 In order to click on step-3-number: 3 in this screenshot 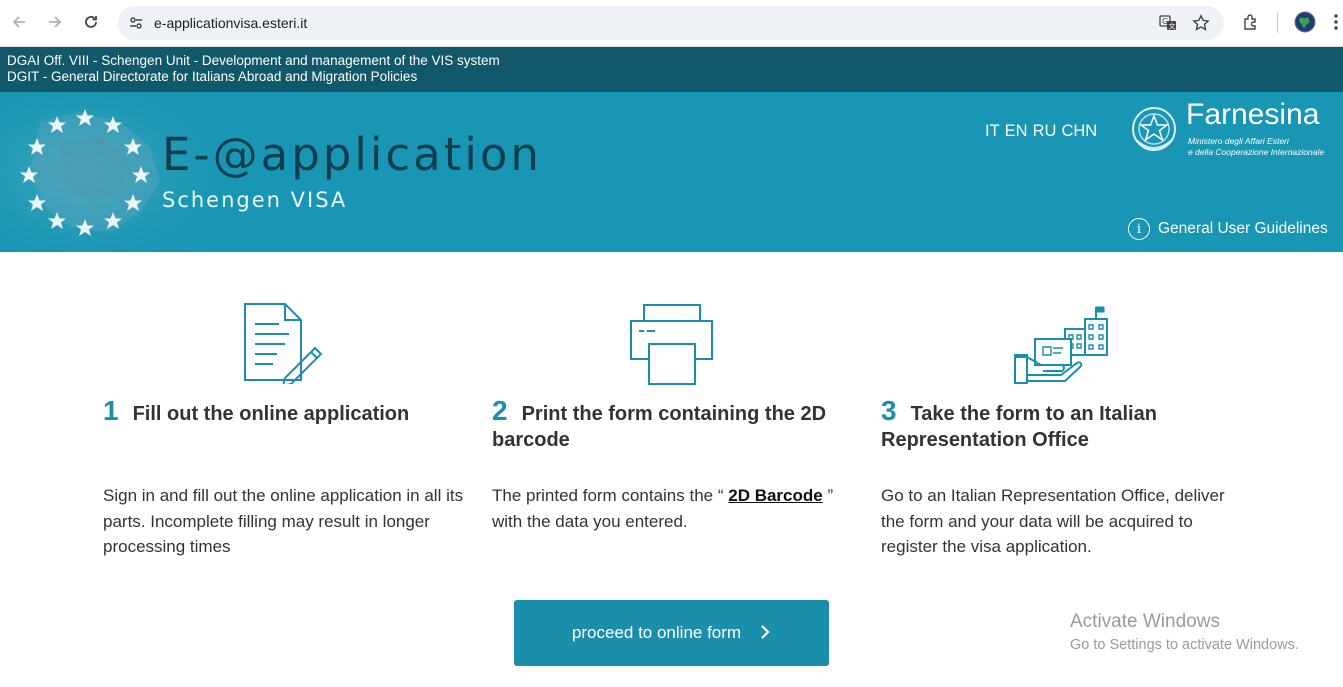, I will do `click(889, 410)`.